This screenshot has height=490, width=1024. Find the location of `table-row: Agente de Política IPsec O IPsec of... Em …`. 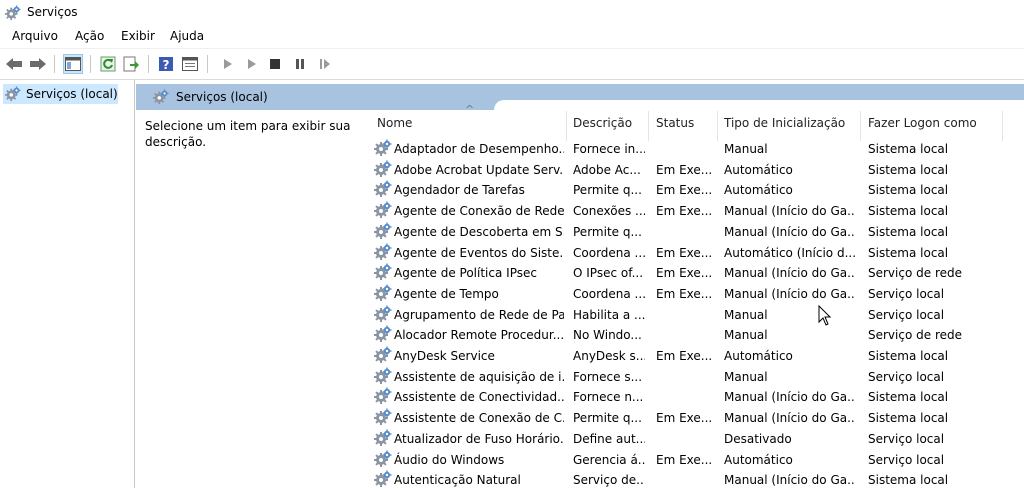

table-row: Agente de Política IPsec O IPsec of... Em … is located at coordinates (696, 272).